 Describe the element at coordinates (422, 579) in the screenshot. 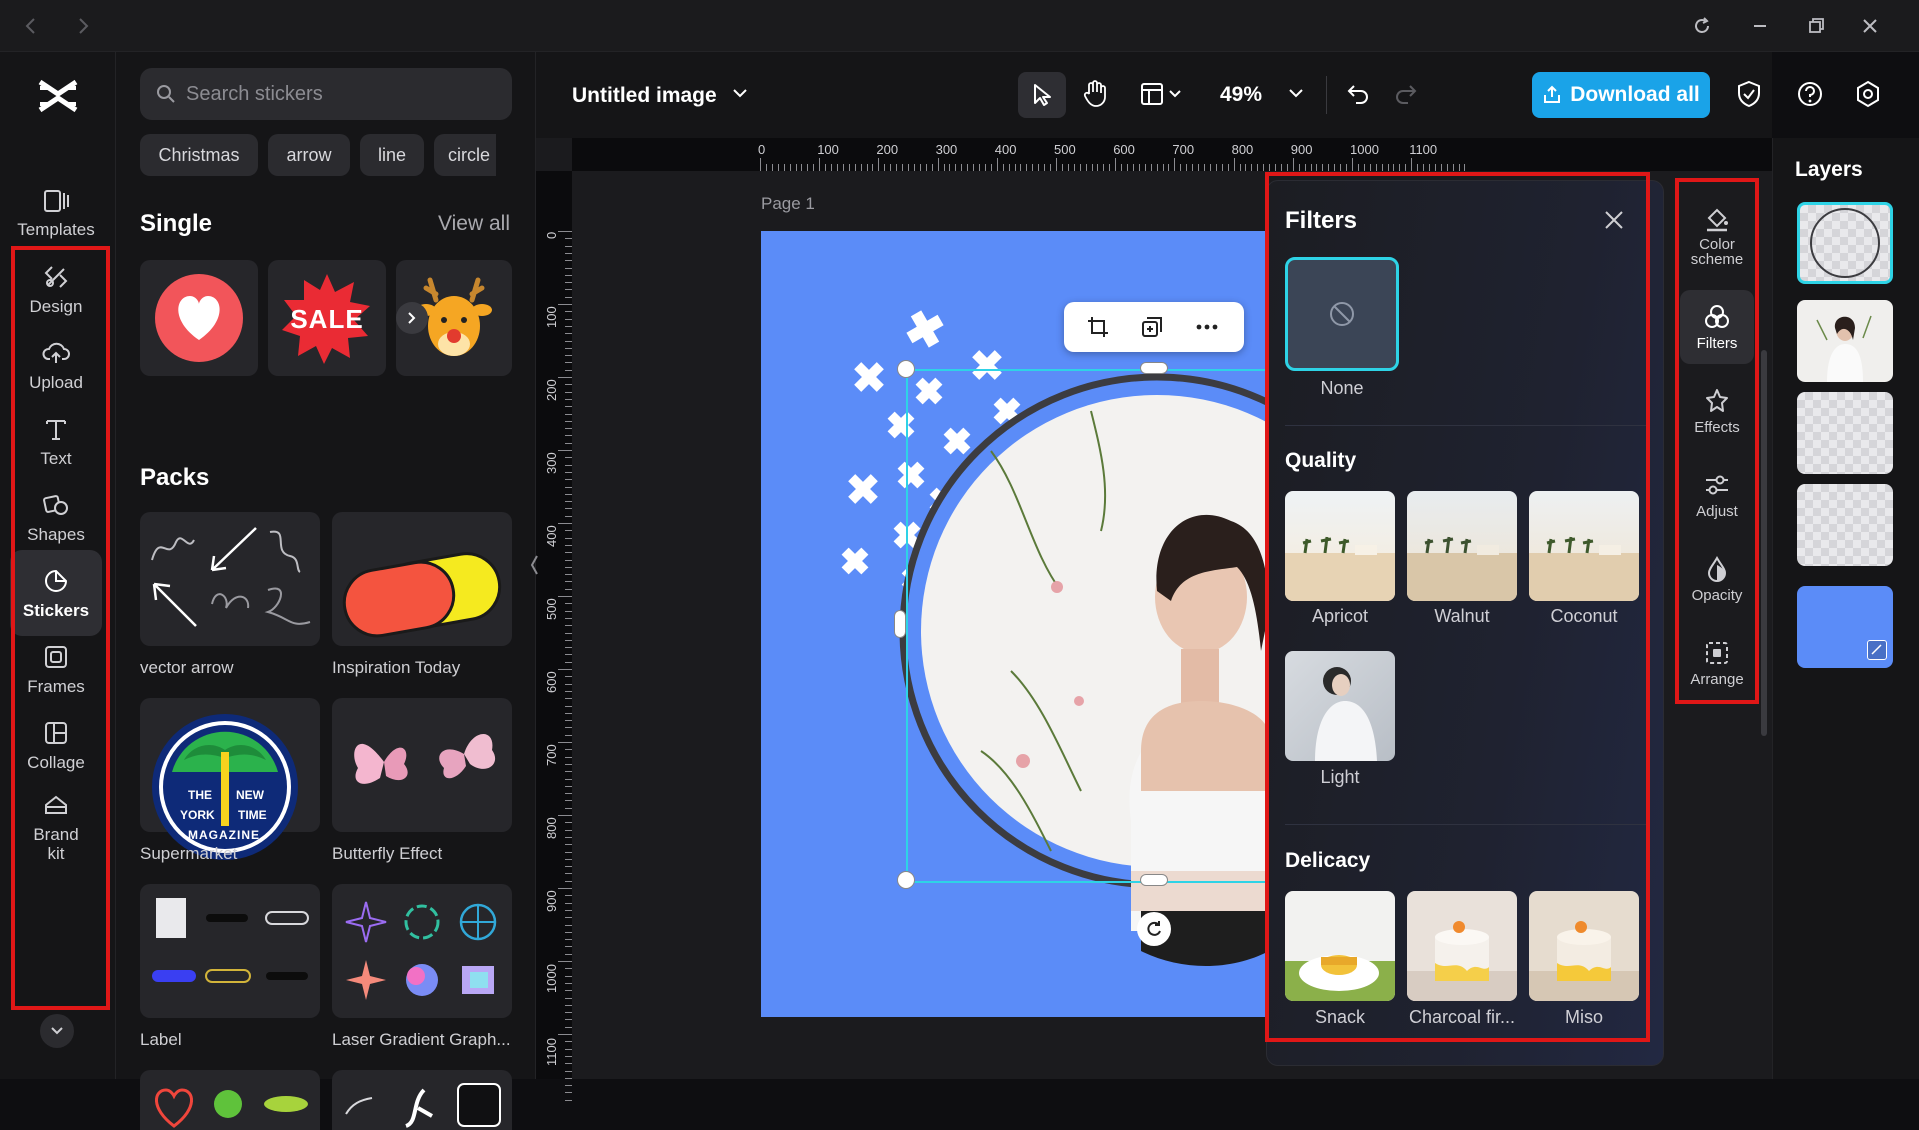

I see `pack-inspiration-today` at that location.